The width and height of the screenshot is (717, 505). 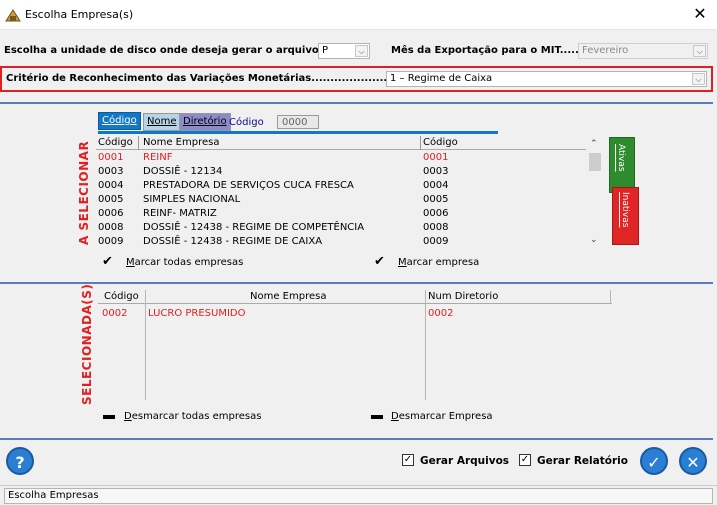 I want to click on criteria-value: 1 – Regime de Caixa, so click(x=441, y=78).